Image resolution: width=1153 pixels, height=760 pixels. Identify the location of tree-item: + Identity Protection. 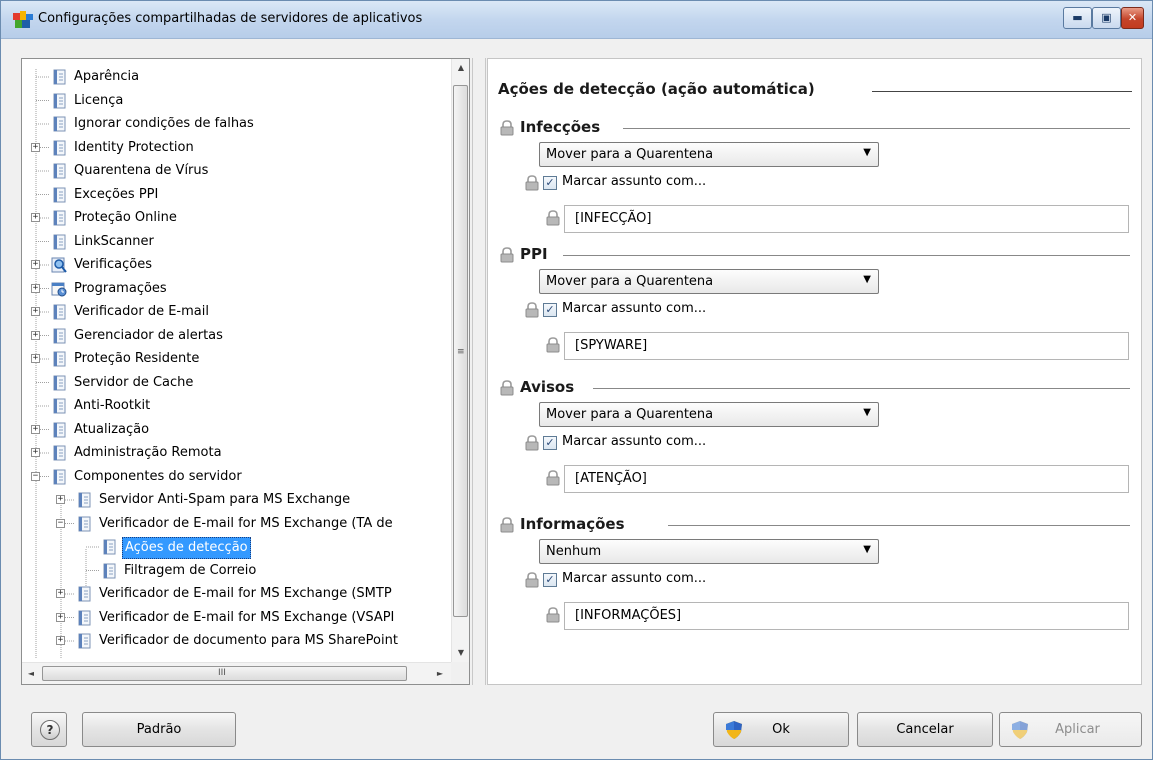
(236, 148).